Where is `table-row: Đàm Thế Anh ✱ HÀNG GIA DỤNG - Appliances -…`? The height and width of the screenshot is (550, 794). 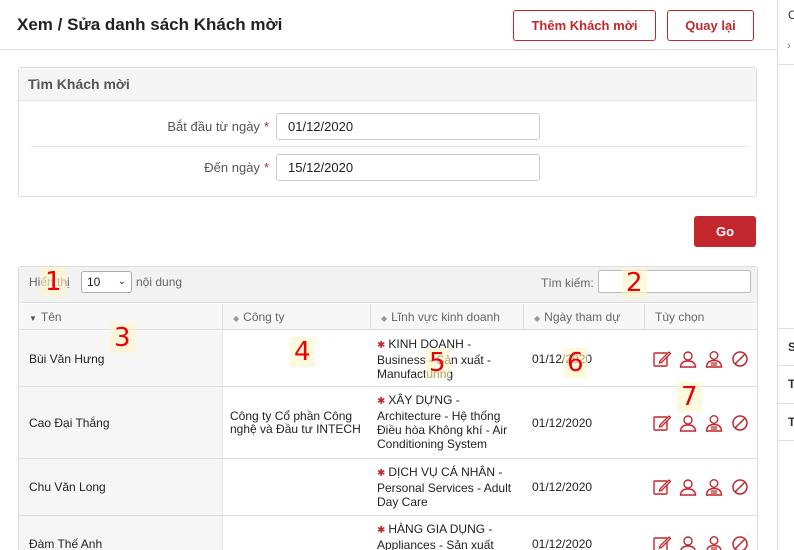 table-row: Đàm Thế Anh ✱ HÀNG GIA DỤNG - Appliances -… is located at coordinates (388, 533).